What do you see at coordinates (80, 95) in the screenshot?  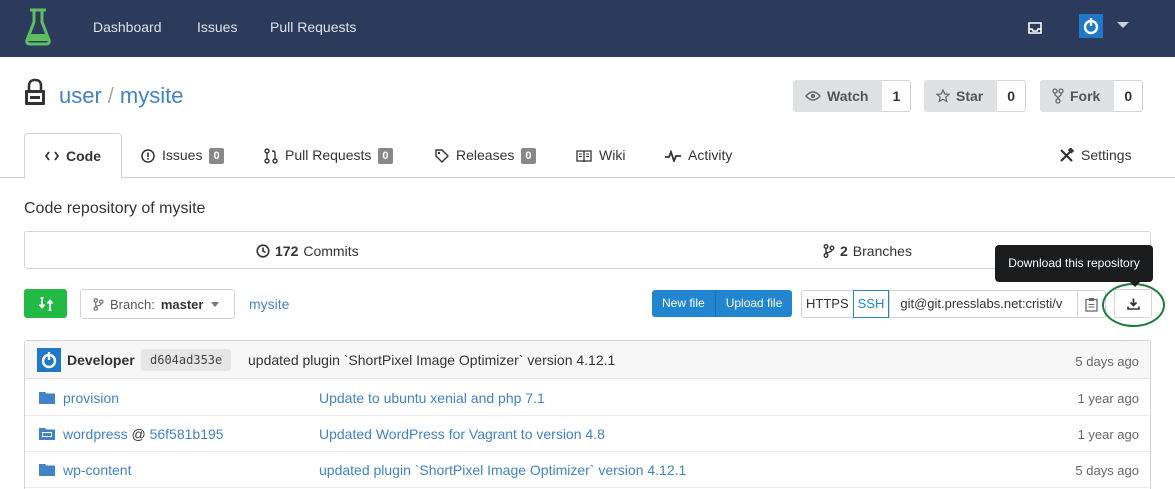 I see `repo-owner-link: user` at bounding box center [80, 95].